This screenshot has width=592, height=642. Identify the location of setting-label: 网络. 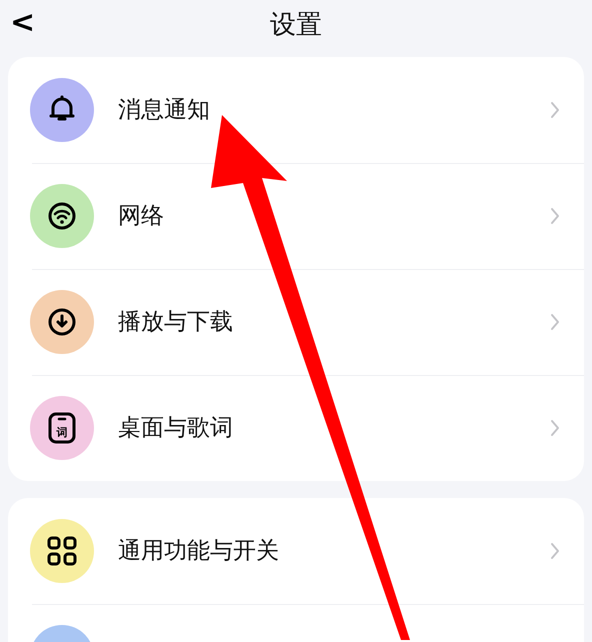
(334, 216).